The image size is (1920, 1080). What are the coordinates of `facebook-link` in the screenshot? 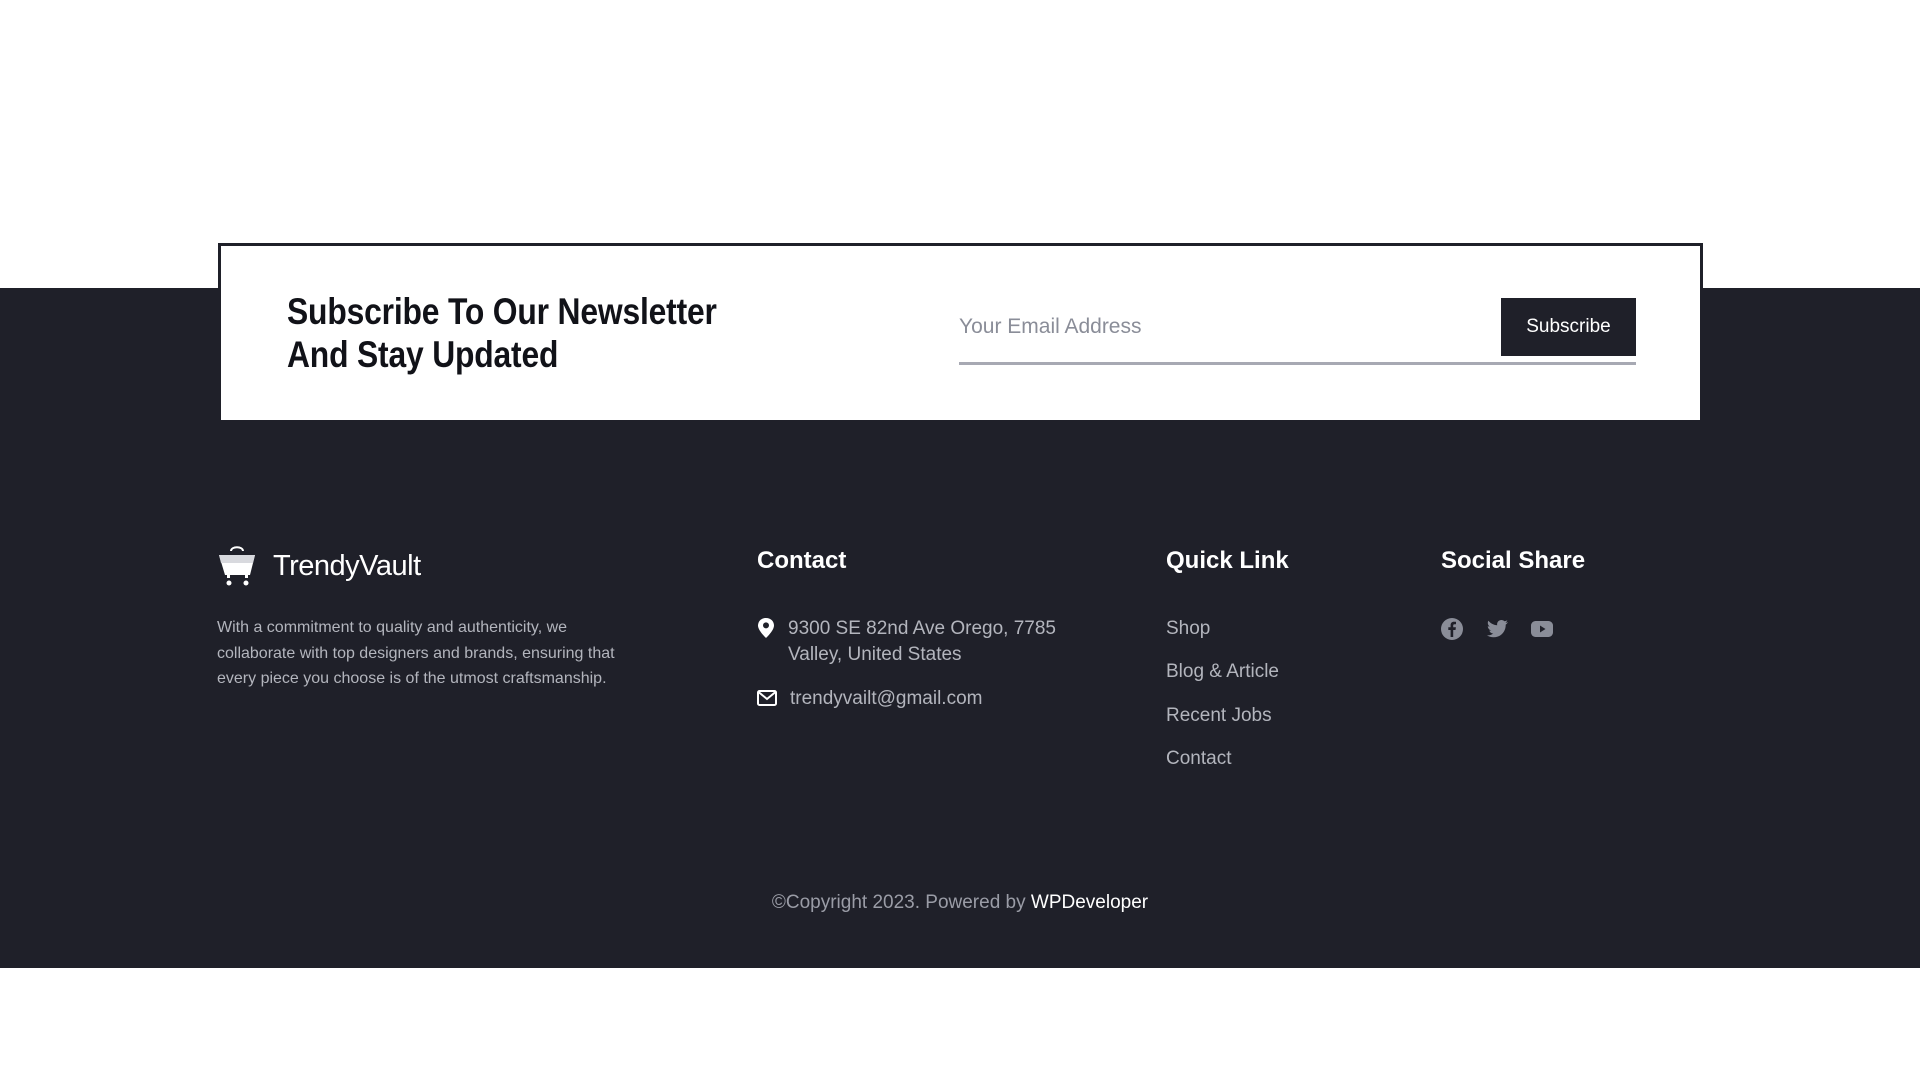 It's located at (1452, 629).